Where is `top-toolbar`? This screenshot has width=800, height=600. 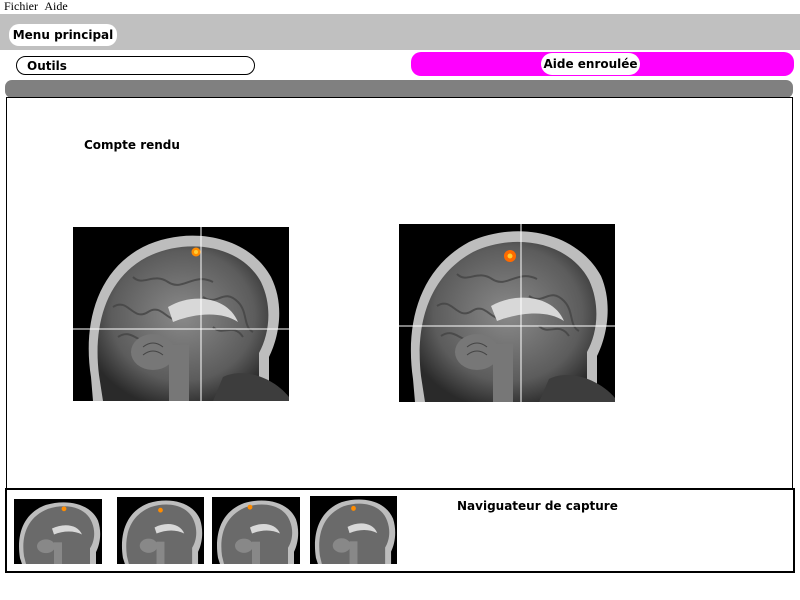 top-toolbar is located at coordinates (400, 32).